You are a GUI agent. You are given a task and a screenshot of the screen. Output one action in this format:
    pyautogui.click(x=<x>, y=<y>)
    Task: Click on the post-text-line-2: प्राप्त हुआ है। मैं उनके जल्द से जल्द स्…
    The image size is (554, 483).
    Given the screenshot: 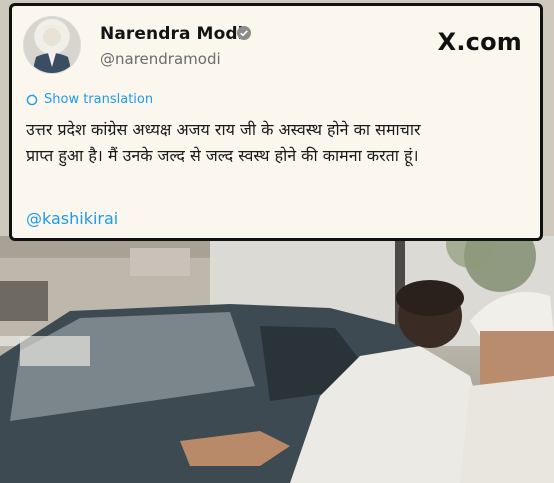 What is the action you would take?
    pyautogui.click(x=222, y=155)
    